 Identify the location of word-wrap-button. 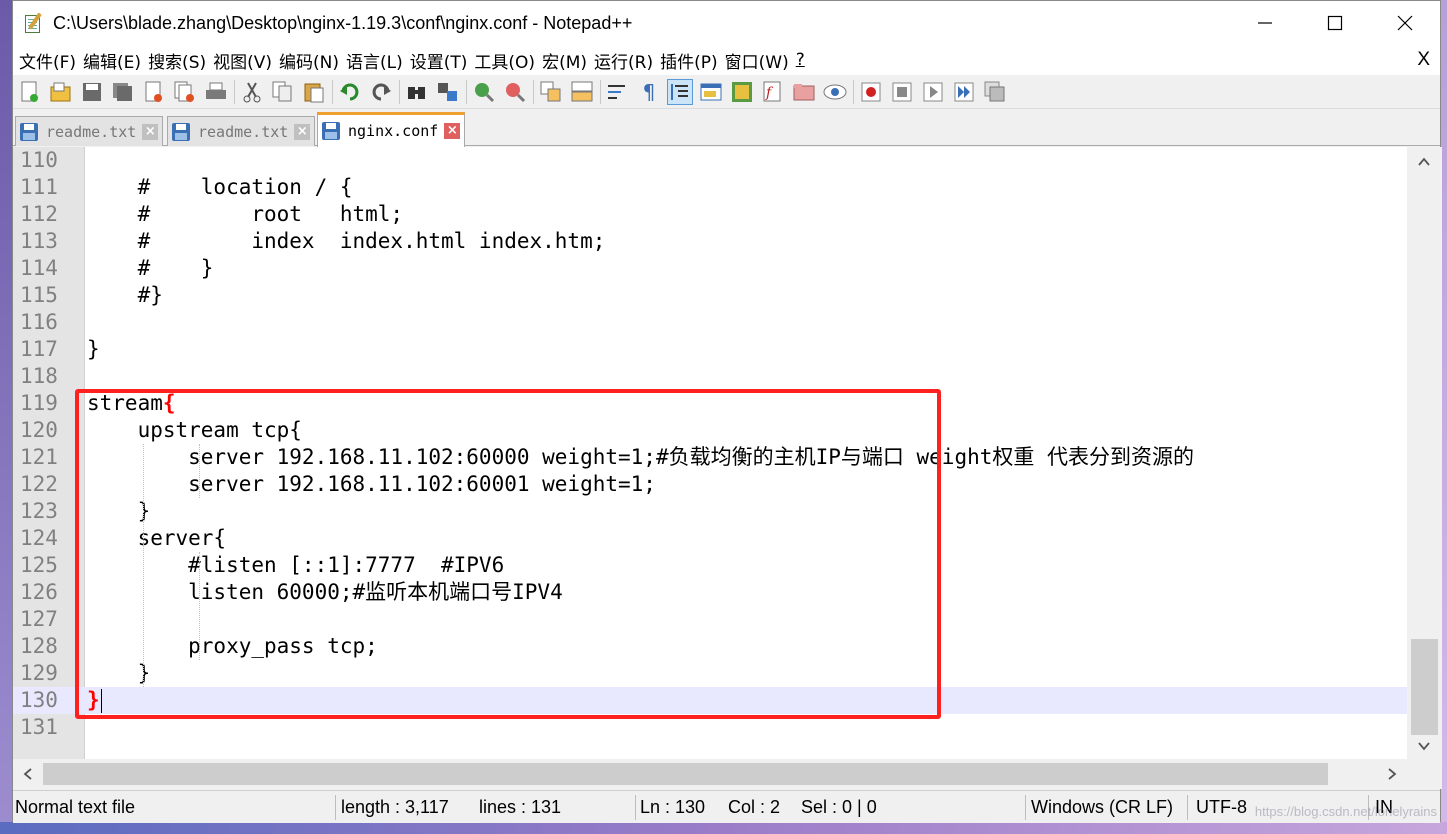
(618, 92).